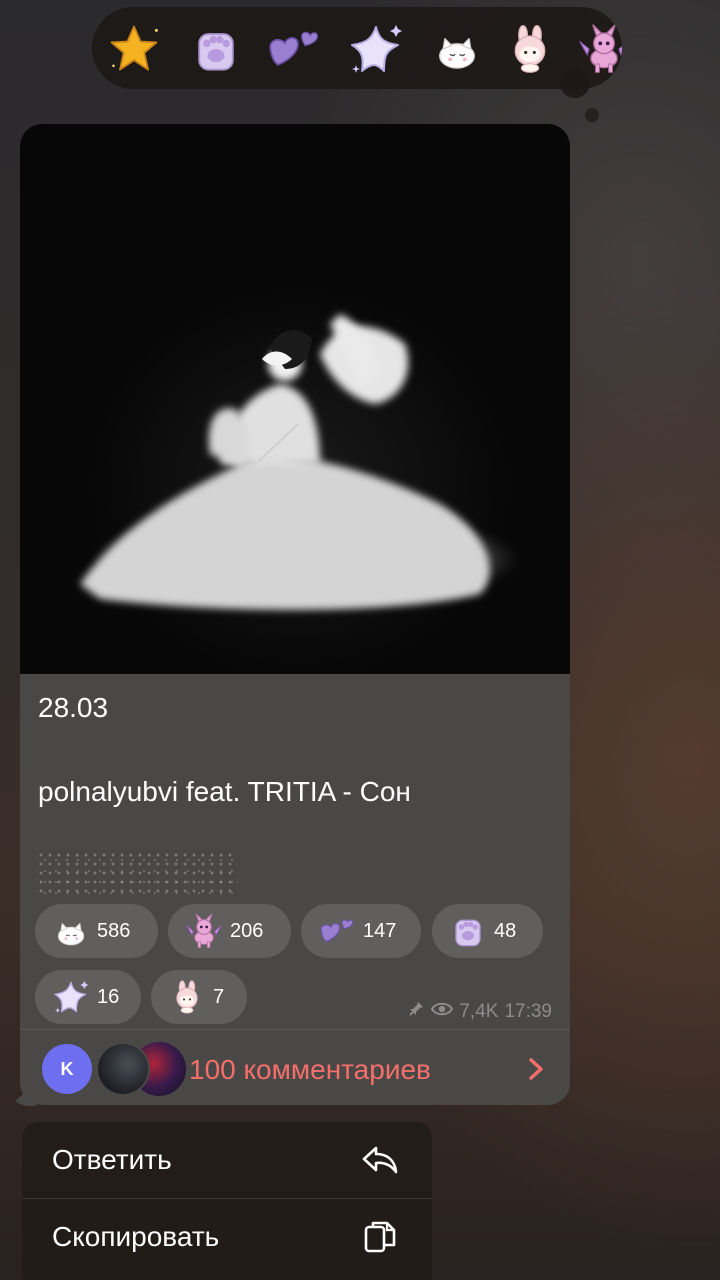 This screenshot has width=720, height=1280. What do you see at coordinates (528, 1011) in the screenshot?
I see `post-time: 17:39` at bounding box center [528, 1011].